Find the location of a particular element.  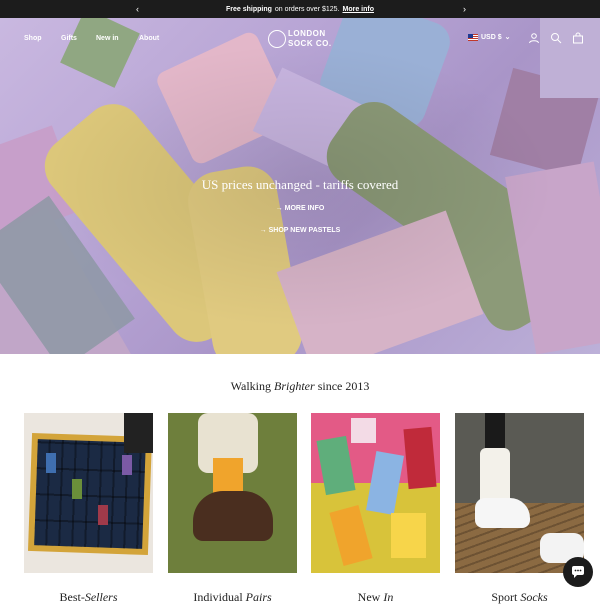

user-icon is located at coordinates (534, 38).